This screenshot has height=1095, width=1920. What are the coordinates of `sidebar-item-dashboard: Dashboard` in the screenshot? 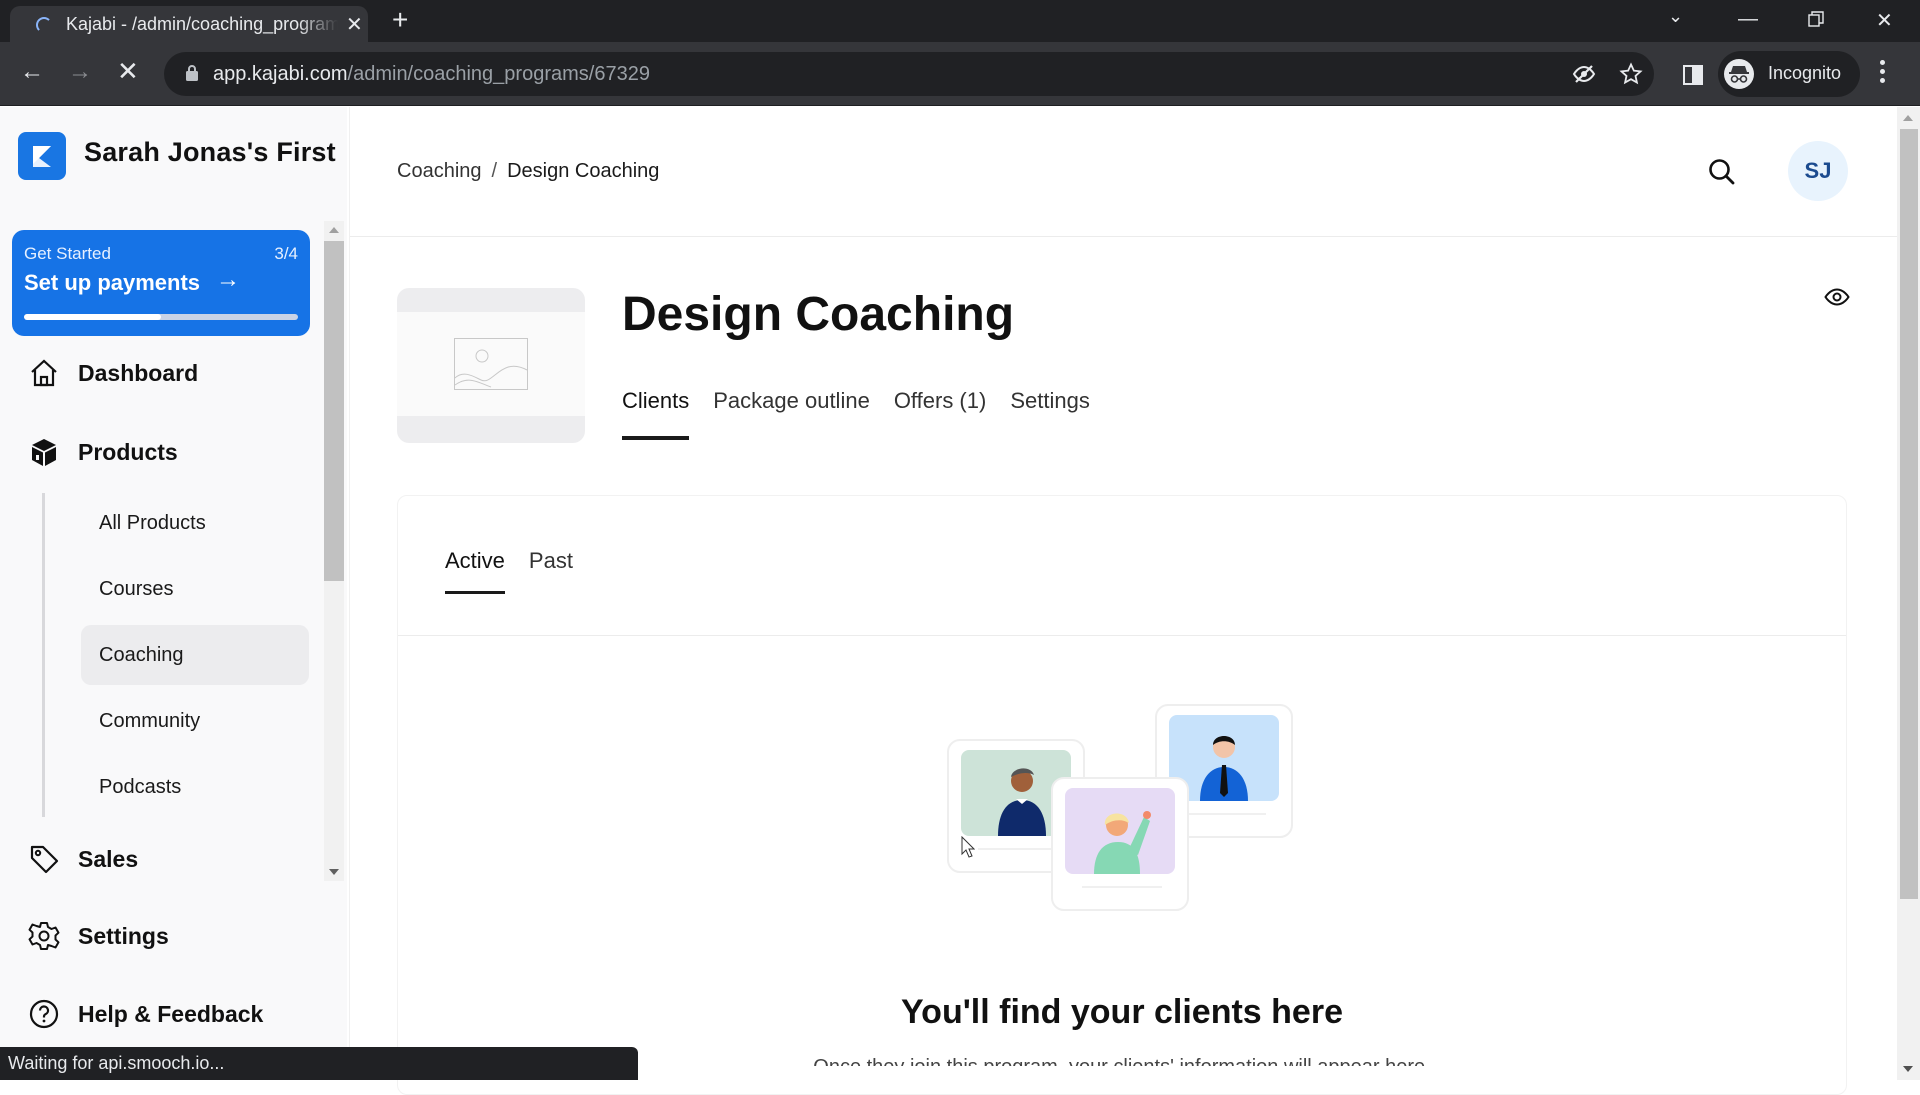 It's located at (113, 373).